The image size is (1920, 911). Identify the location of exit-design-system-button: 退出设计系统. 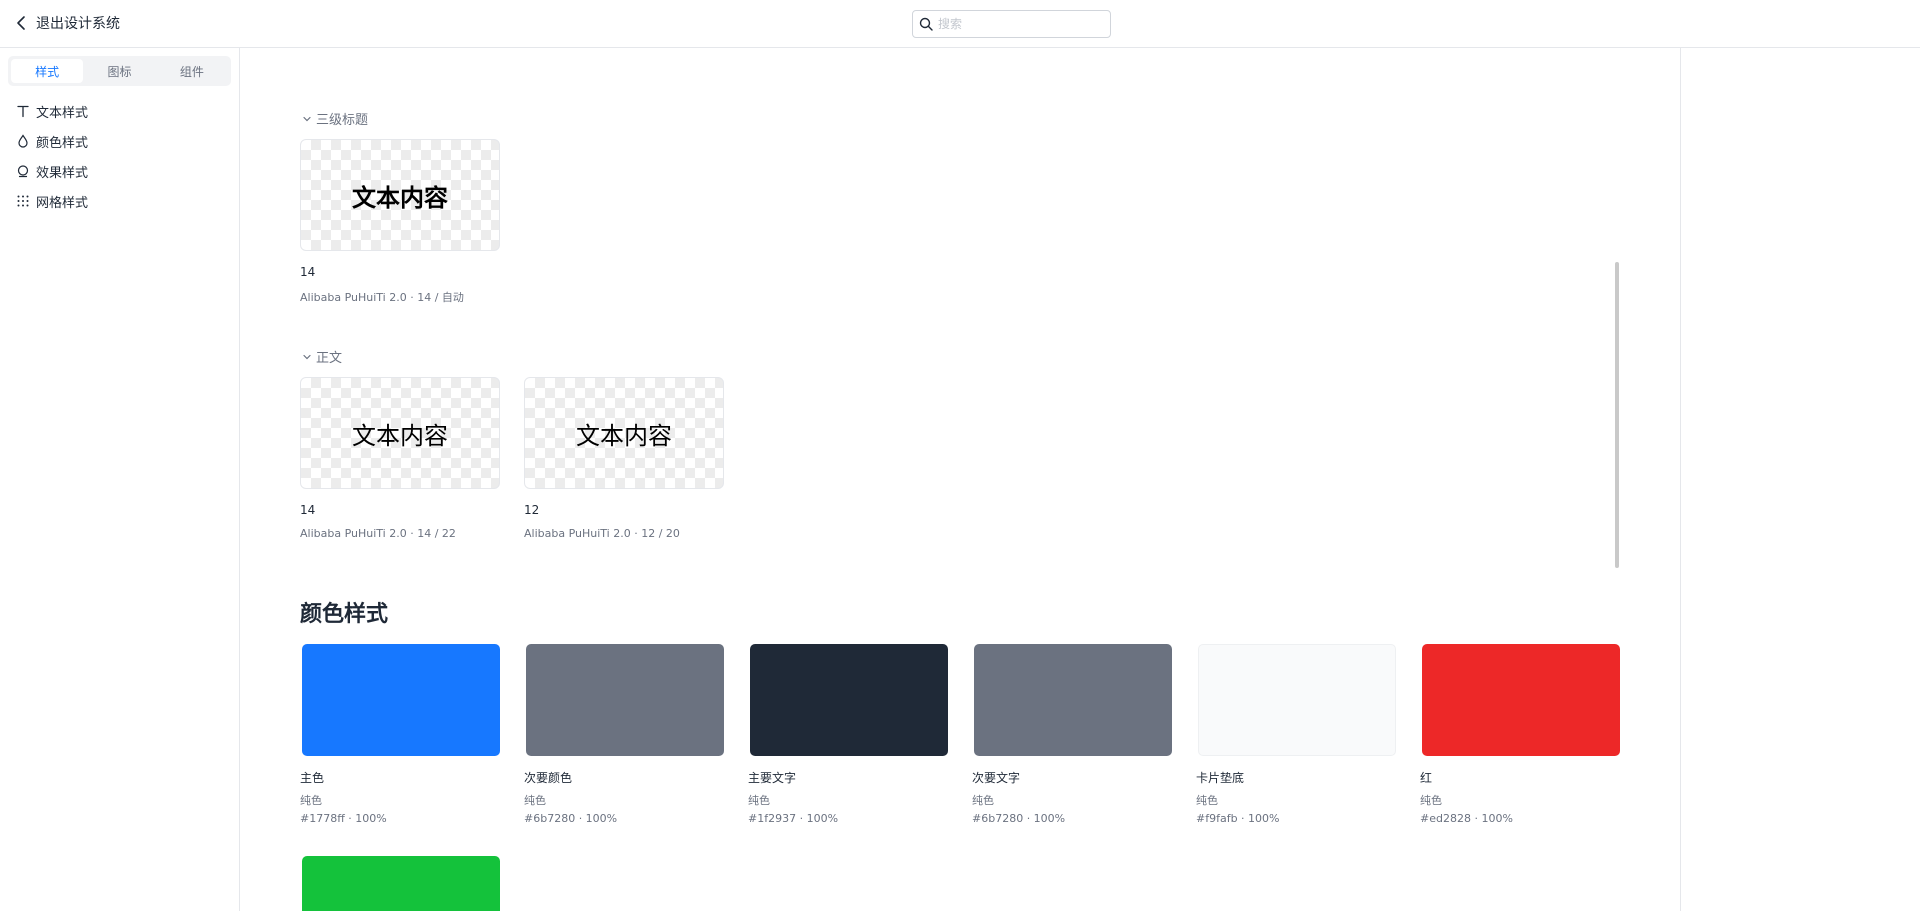
(67, 23).